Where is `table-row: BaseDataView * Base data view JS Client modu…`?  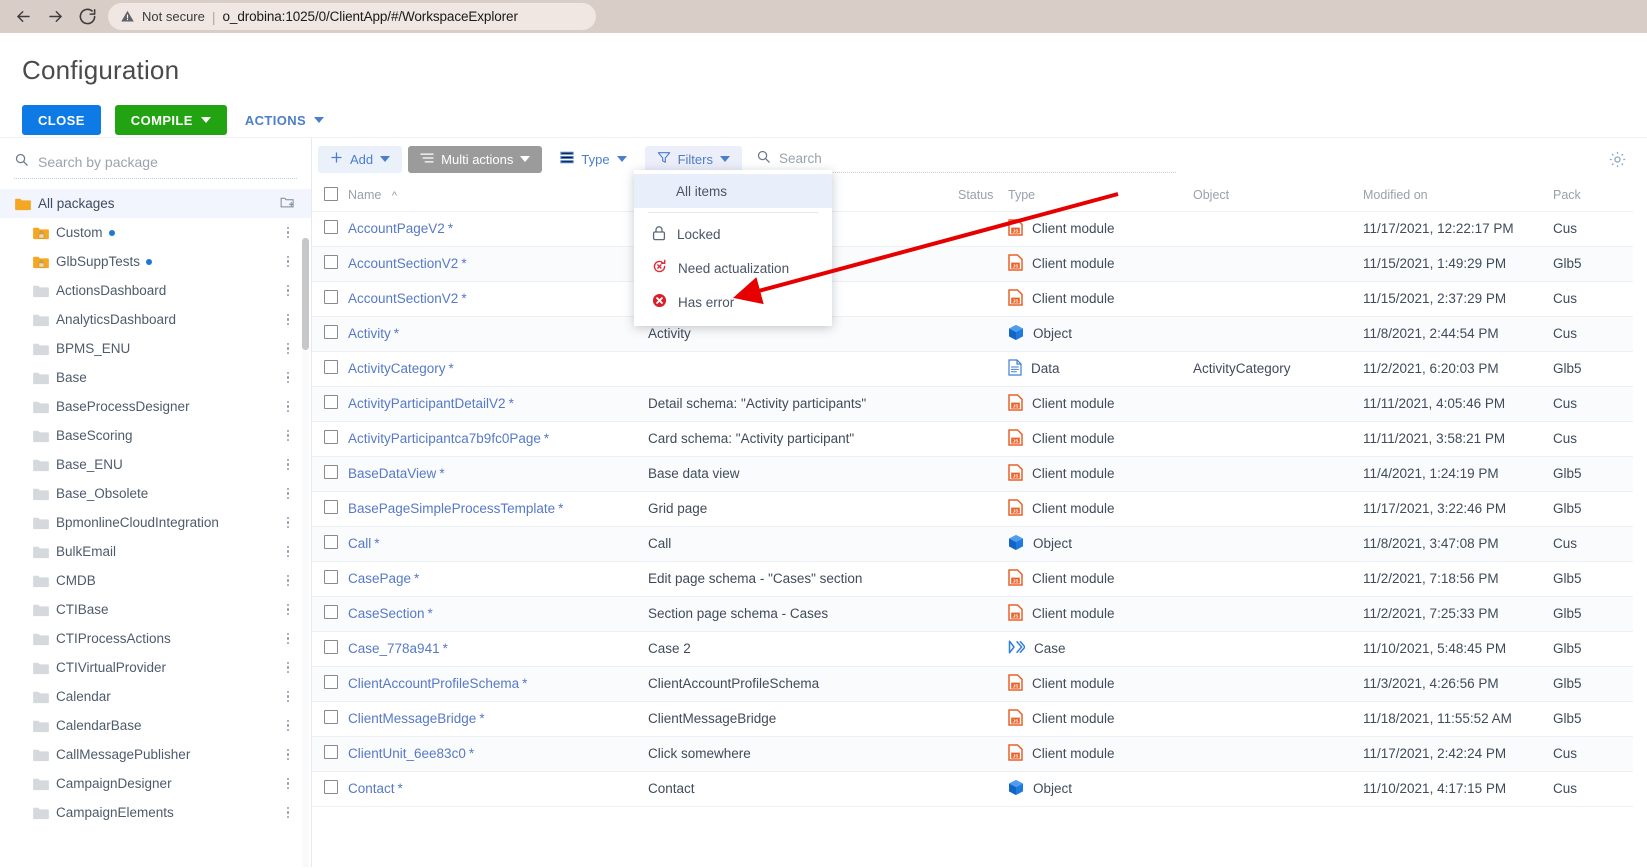
table-row: BaseDataView * Base data view JS Client modu… is located at coordinates (972, 474).